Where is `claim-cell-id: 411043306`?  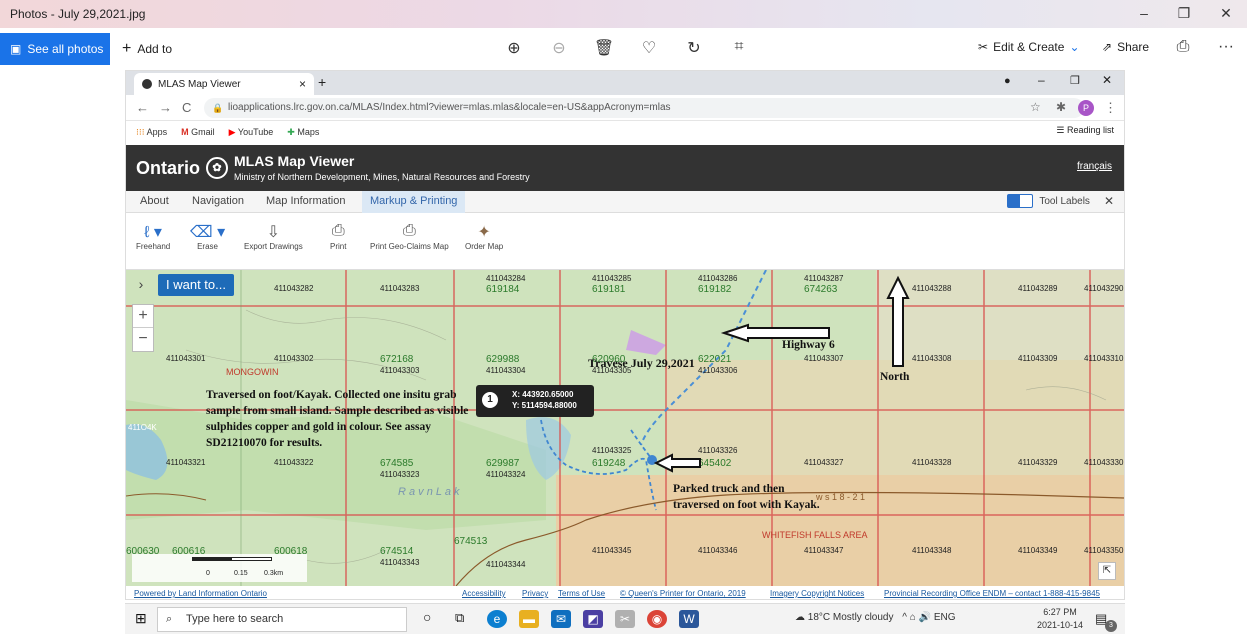 claim-cell-id: 411043306 is located at coordinates (718, 370).